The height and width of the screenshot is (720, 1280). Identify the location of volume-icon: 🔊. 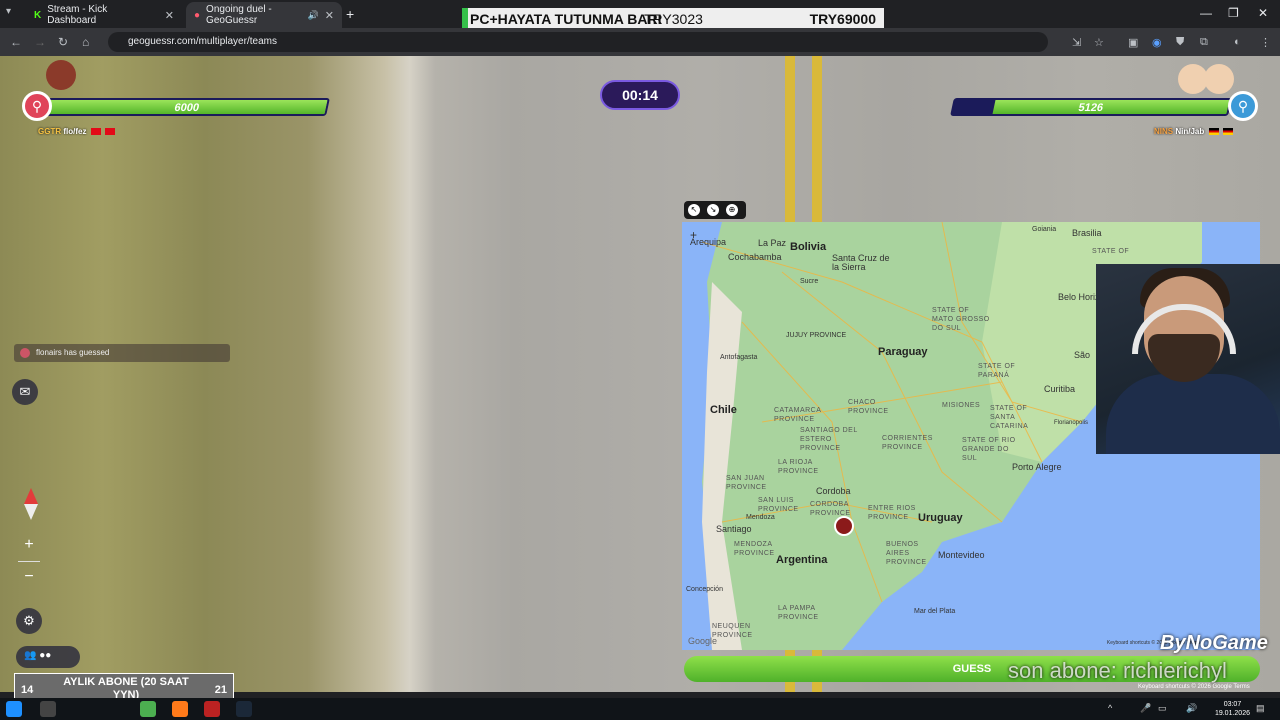
(1191, 708).